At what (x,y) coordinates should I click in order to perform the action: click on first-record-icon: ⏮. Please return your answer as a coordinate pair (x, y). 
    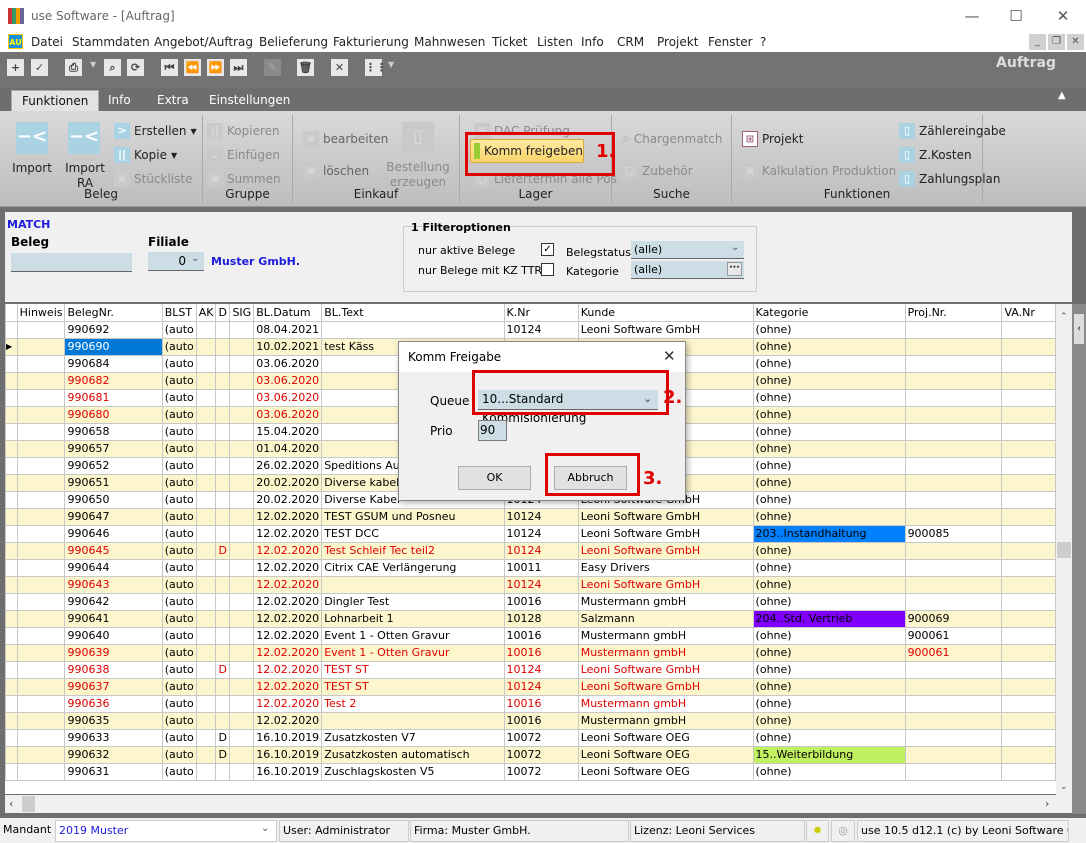
    Looking at the image, I should click on (169, 67).